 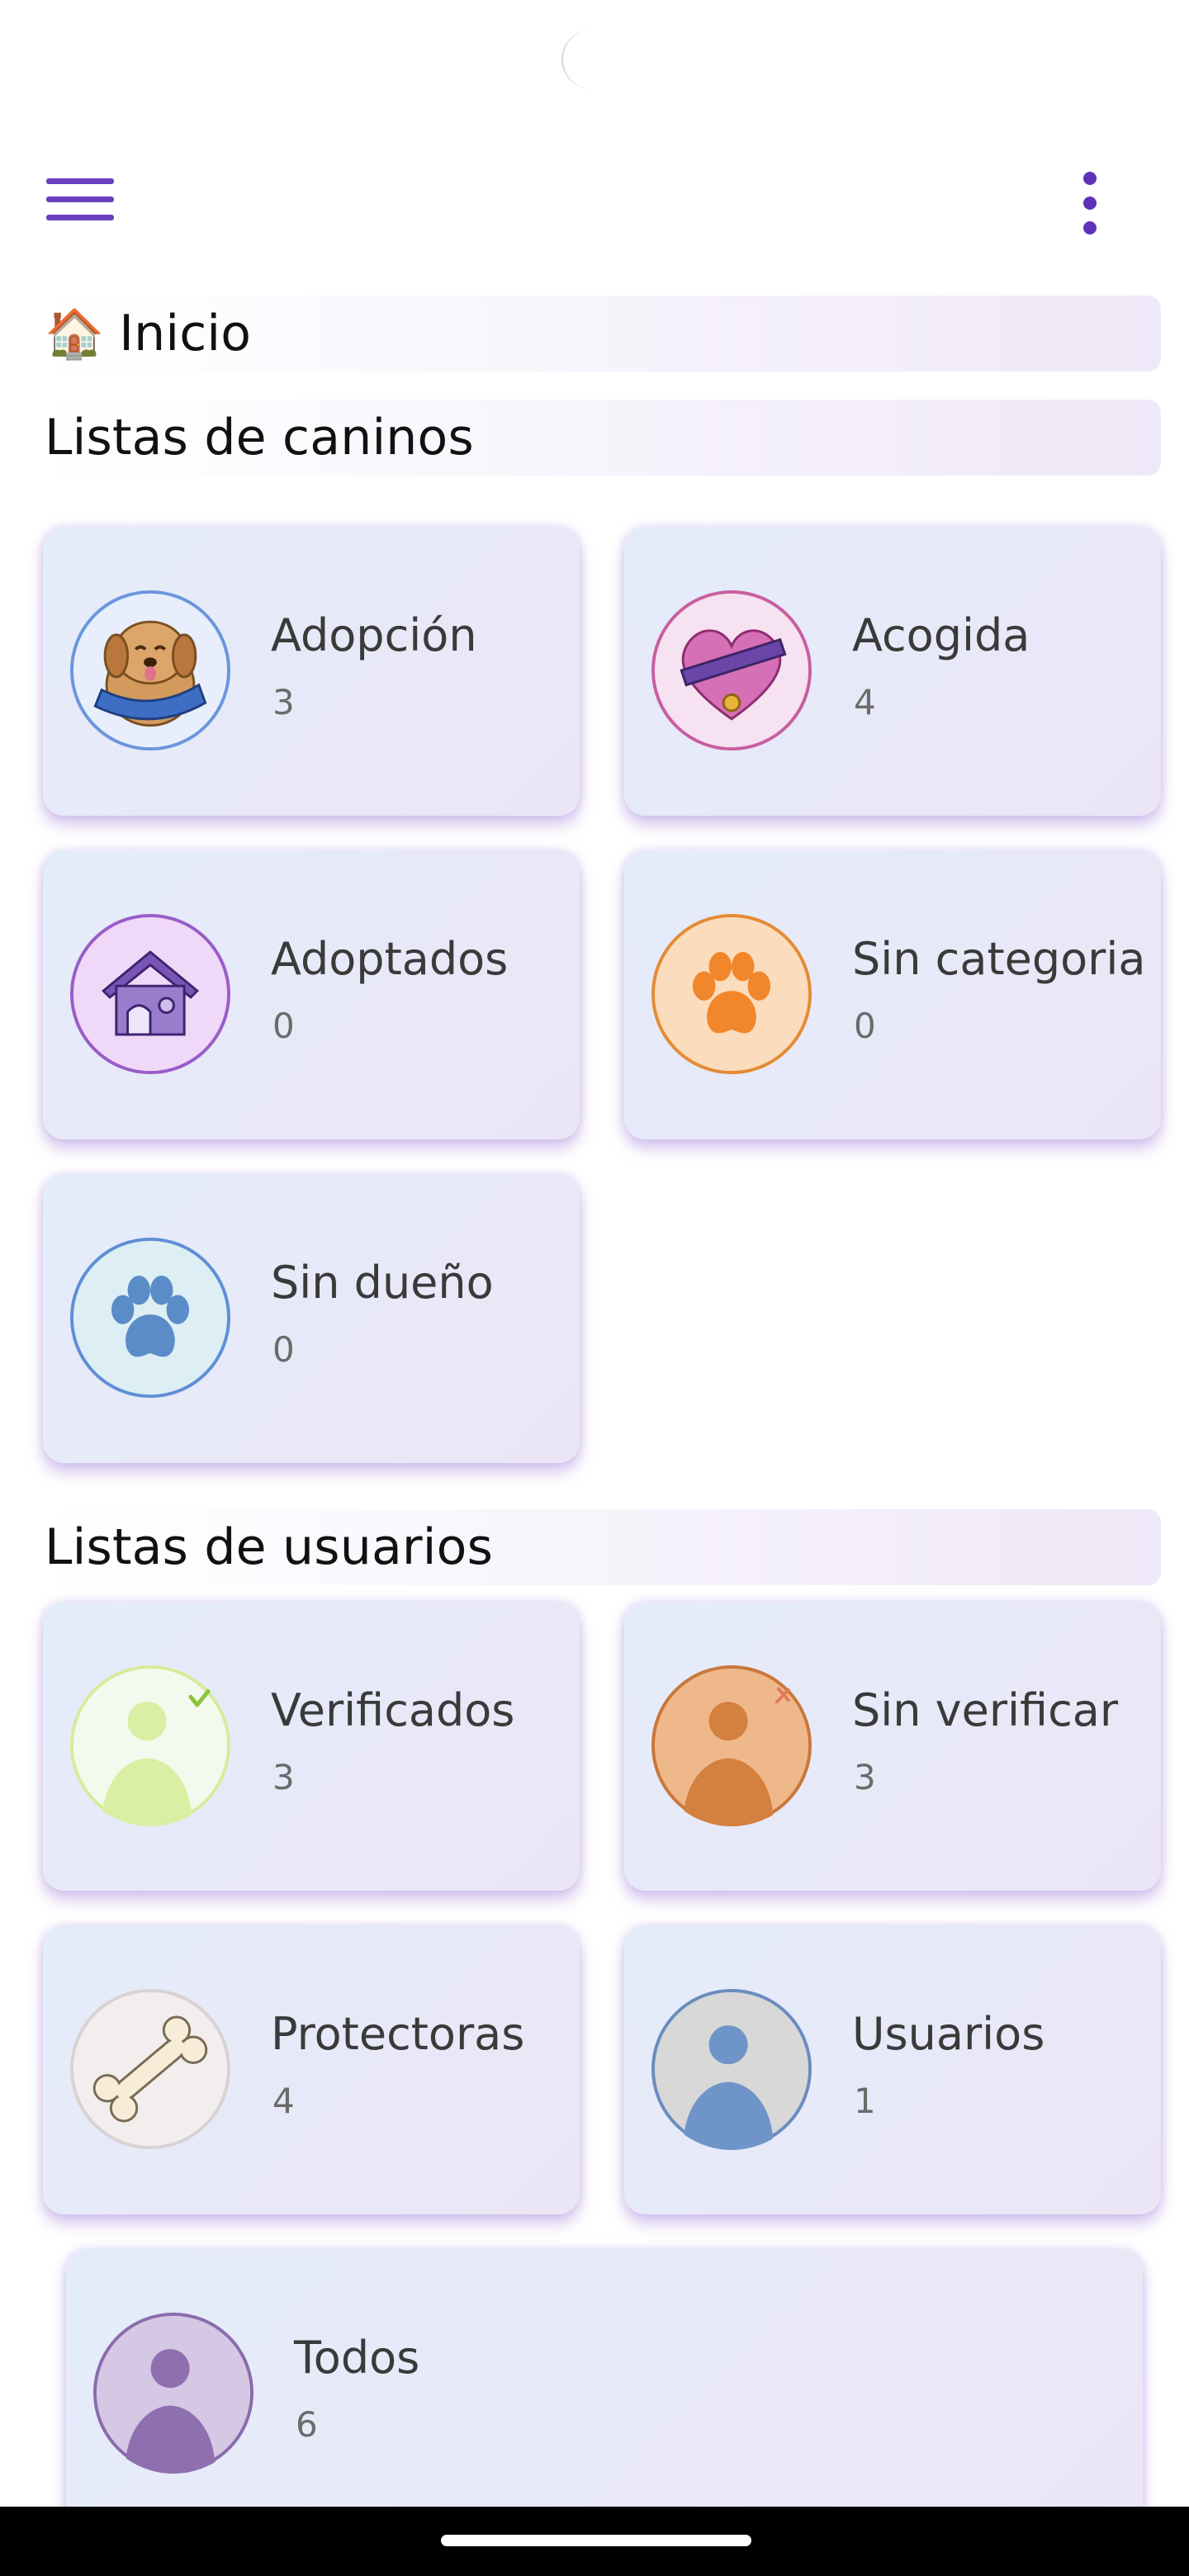 What do you see at coordinates (390, 959) in the screenshot?
I see `card-label: Adoptados` at bounding box center [390, 959].